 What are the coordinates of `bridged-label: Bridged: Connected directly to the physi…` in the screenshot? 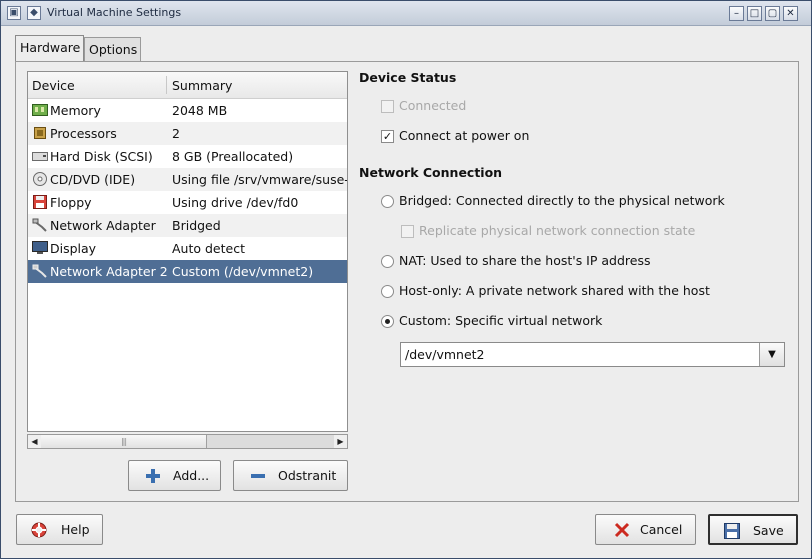 It's located at (562, 200).